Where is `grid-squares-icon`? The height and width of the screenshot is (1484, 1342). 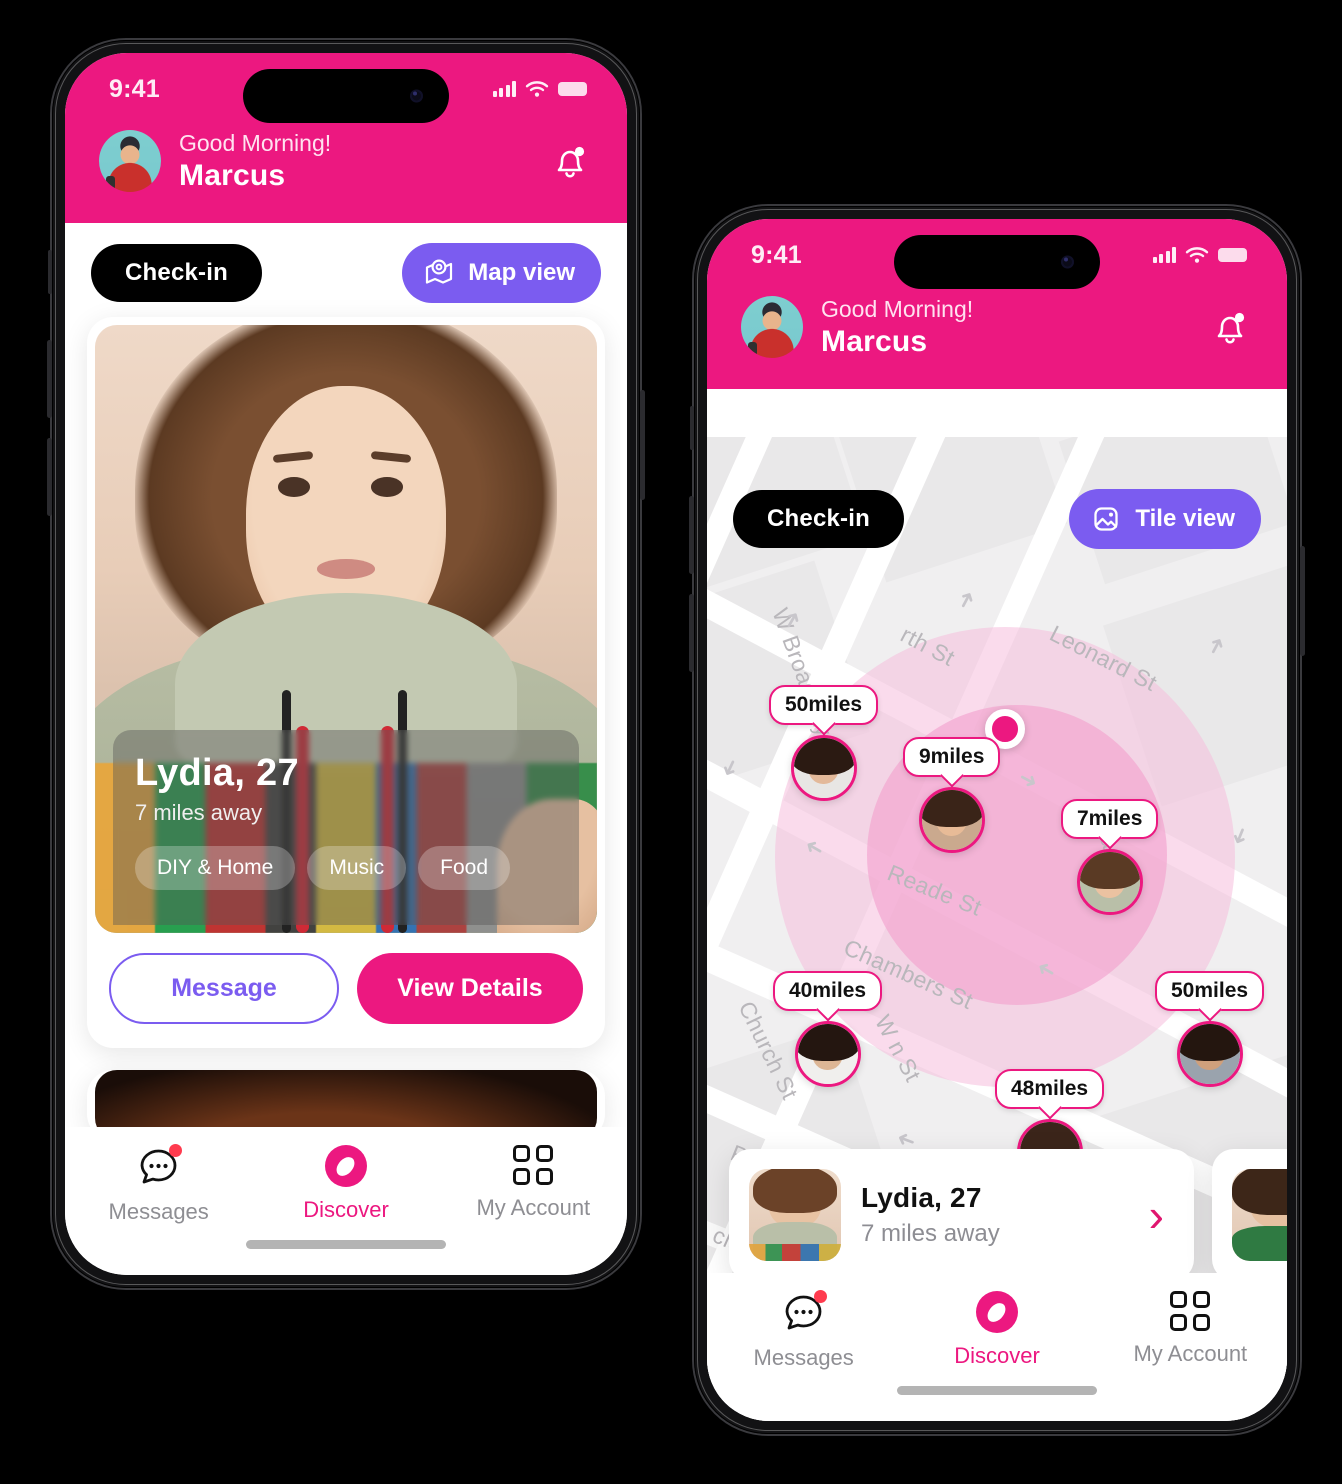 grid-squares-icon is located at coordinates (1190, 1311).